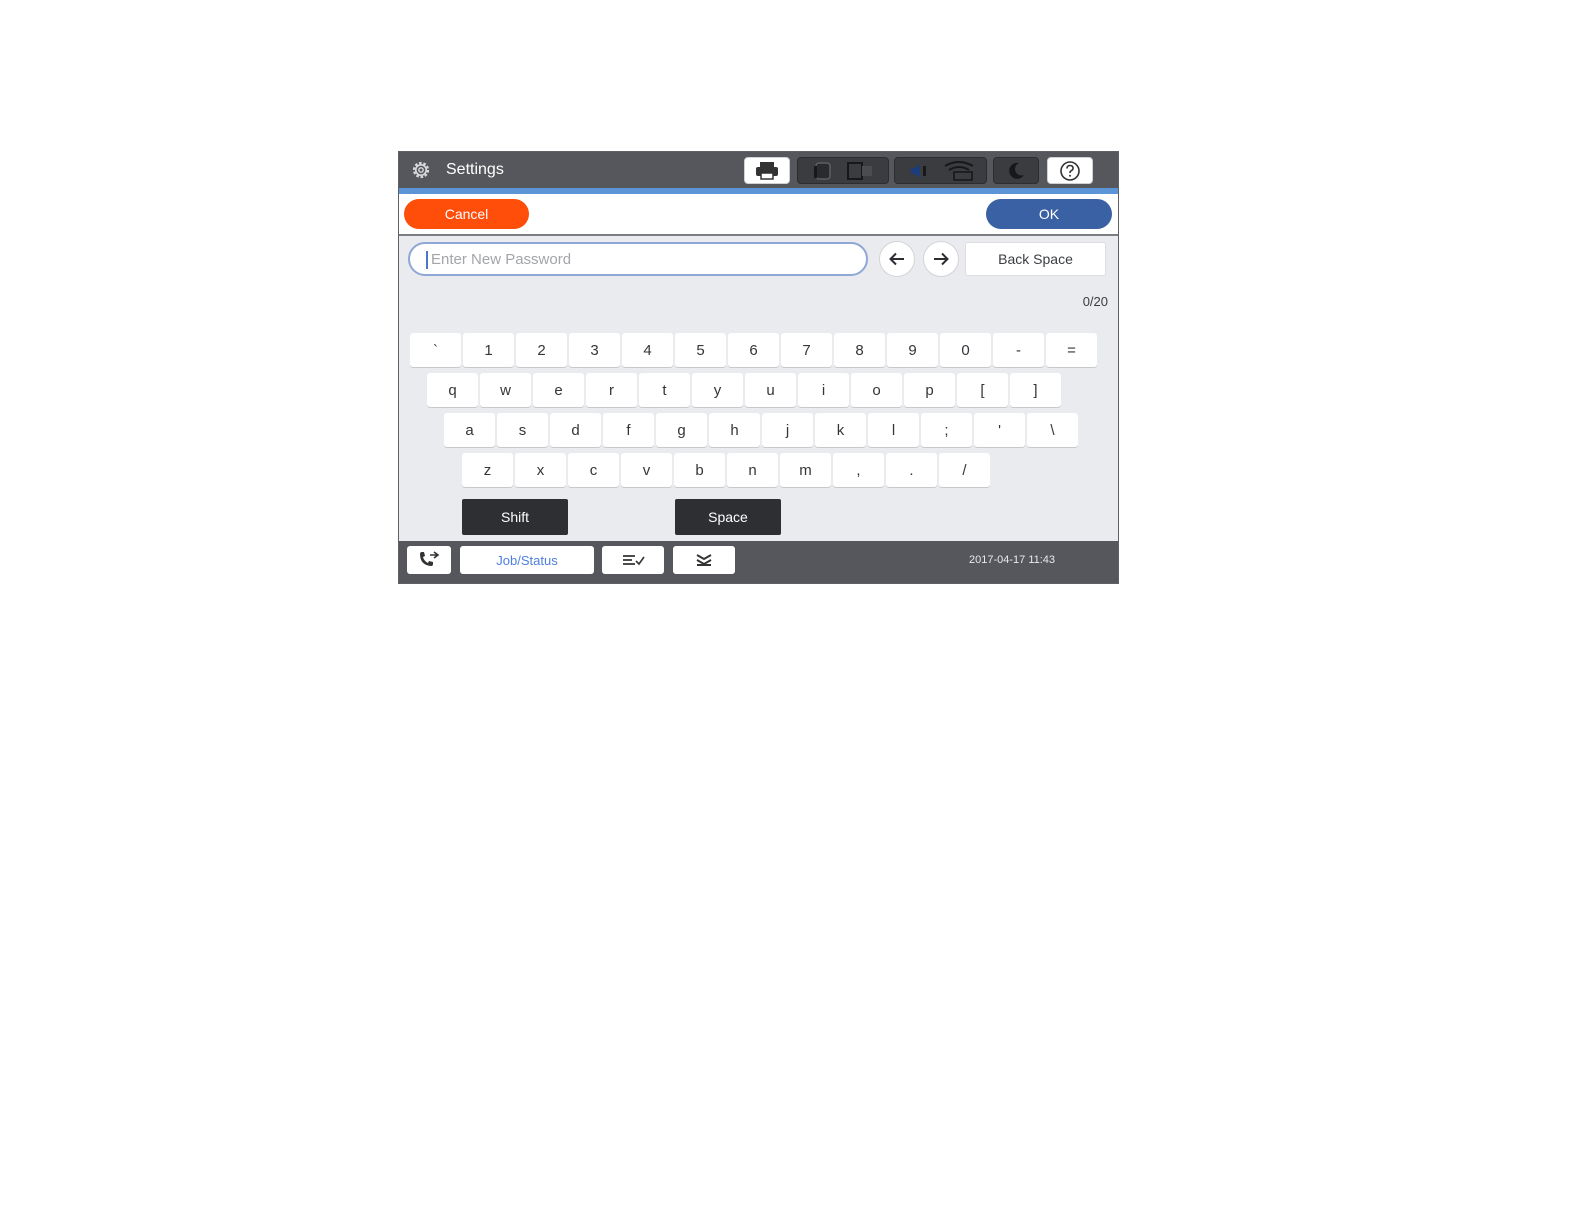 The width and height of the screenshot is (1584, 1224). Describe the element at coordinates (840, 430) in the screenshot. I see `key: k` at that location.